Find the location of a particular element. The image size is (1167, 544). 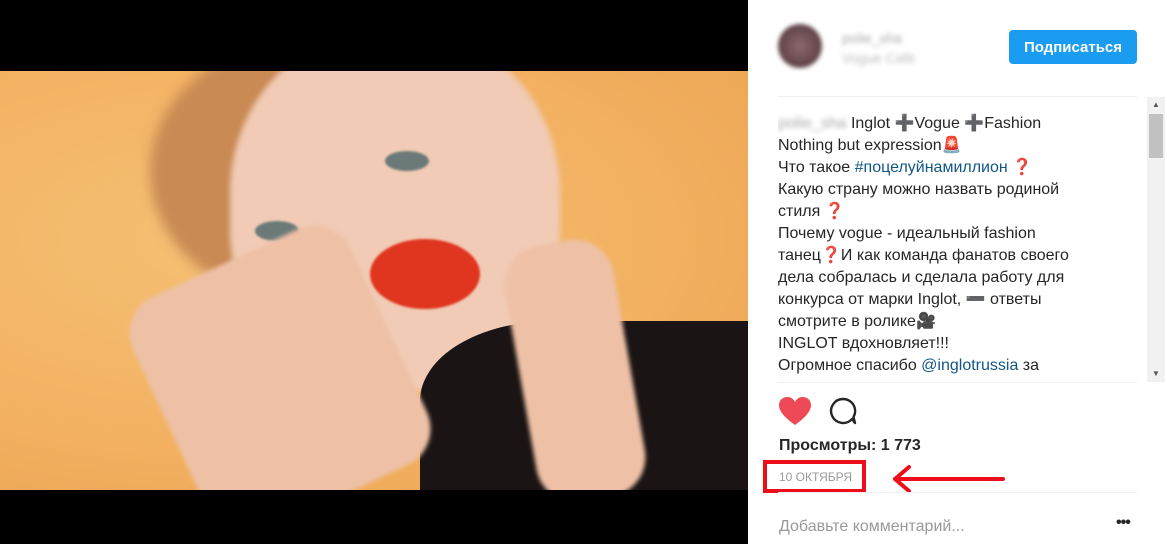

caption-text: INGLOT вдохновляет!!! is located at coordinates (863, 343).